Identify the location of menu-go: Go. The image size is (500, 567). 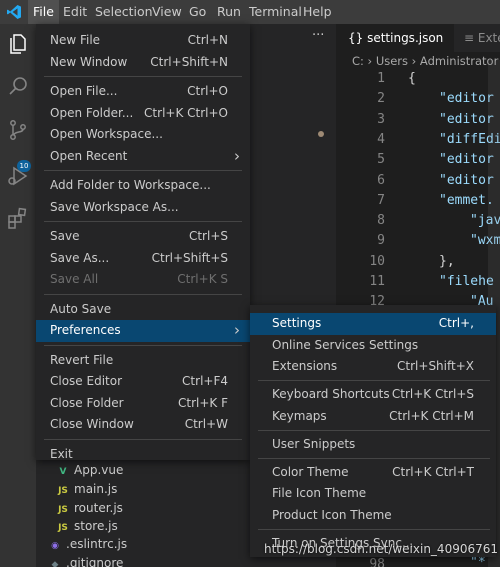
(197, 12).